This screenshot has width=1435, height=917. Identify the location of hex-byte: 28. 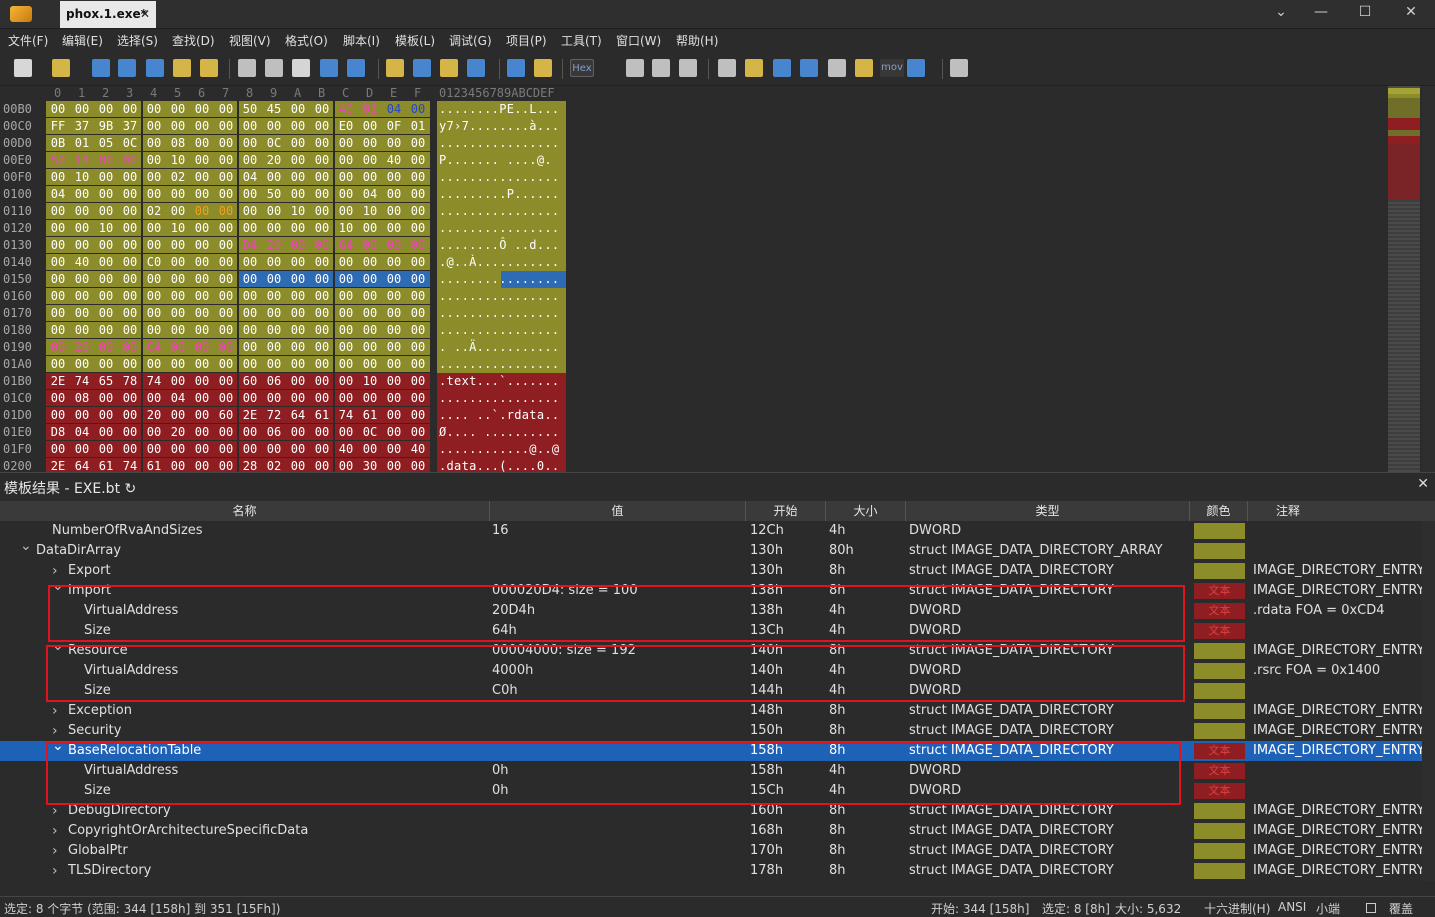
(250, 465).